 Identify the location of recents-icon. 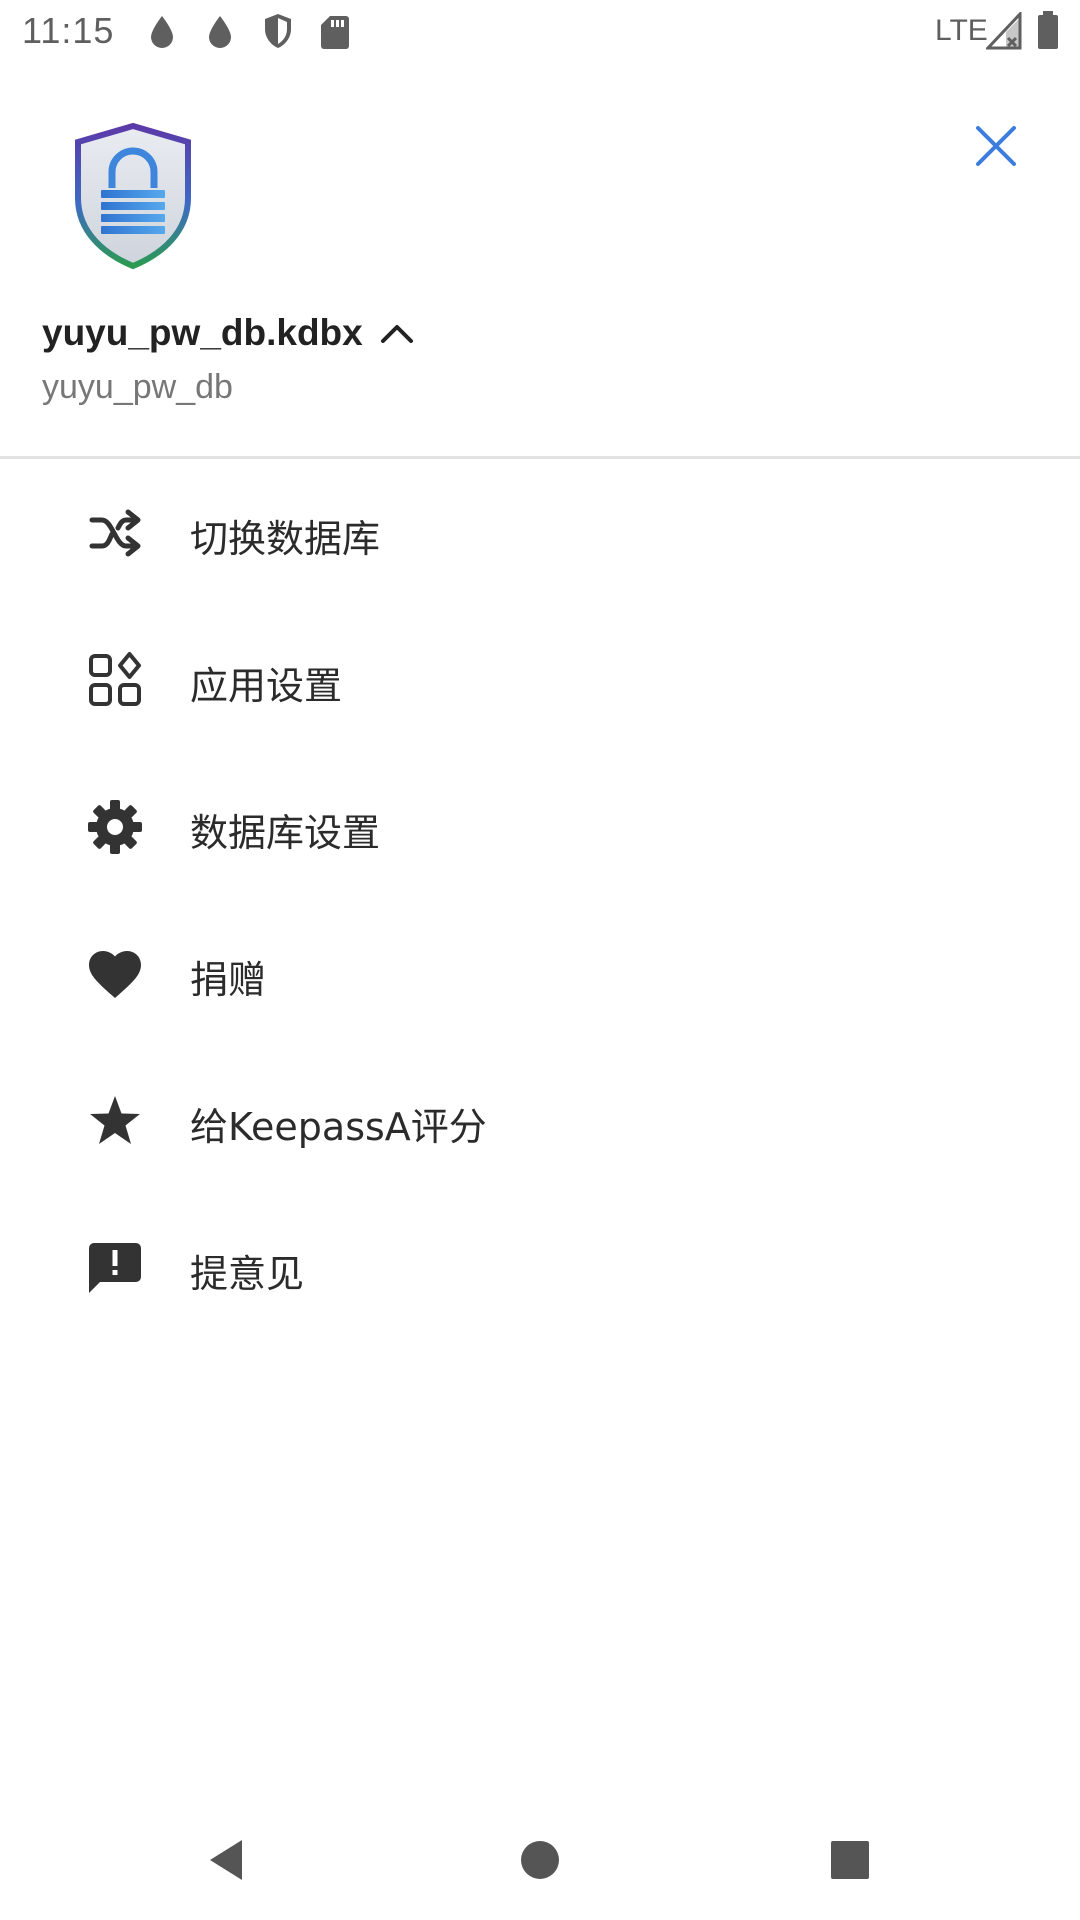
(850, 1860).